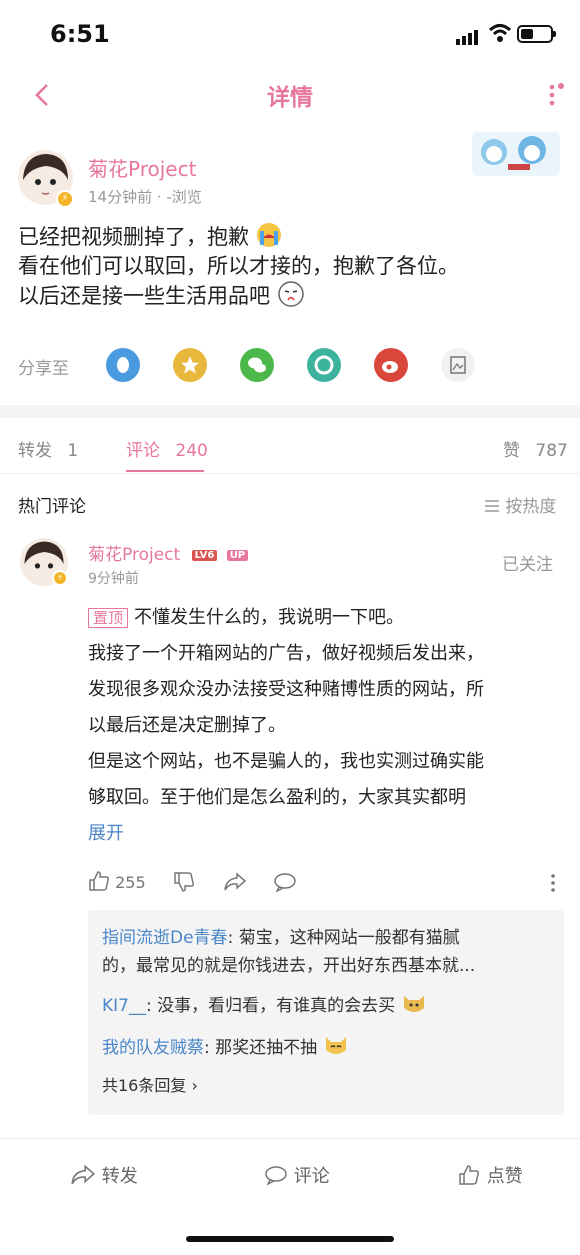  What do you see at coordinates (276, 1176) in the screenshot?
I see `comment-icon` at bounding box center [276, 1176].